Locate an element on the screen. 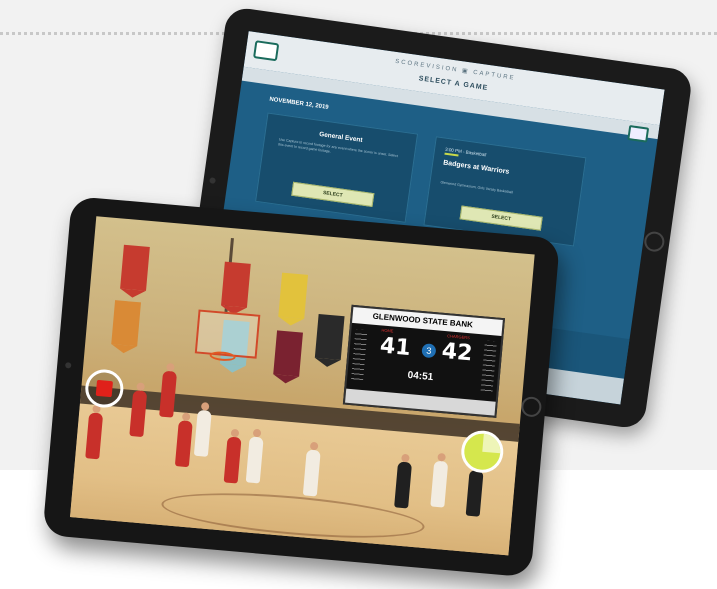 Image resolution: width=717 pixels, height=589 pixels. event-card-tag: 3:00 PM - Basketball is located at coordinates (465, 152).